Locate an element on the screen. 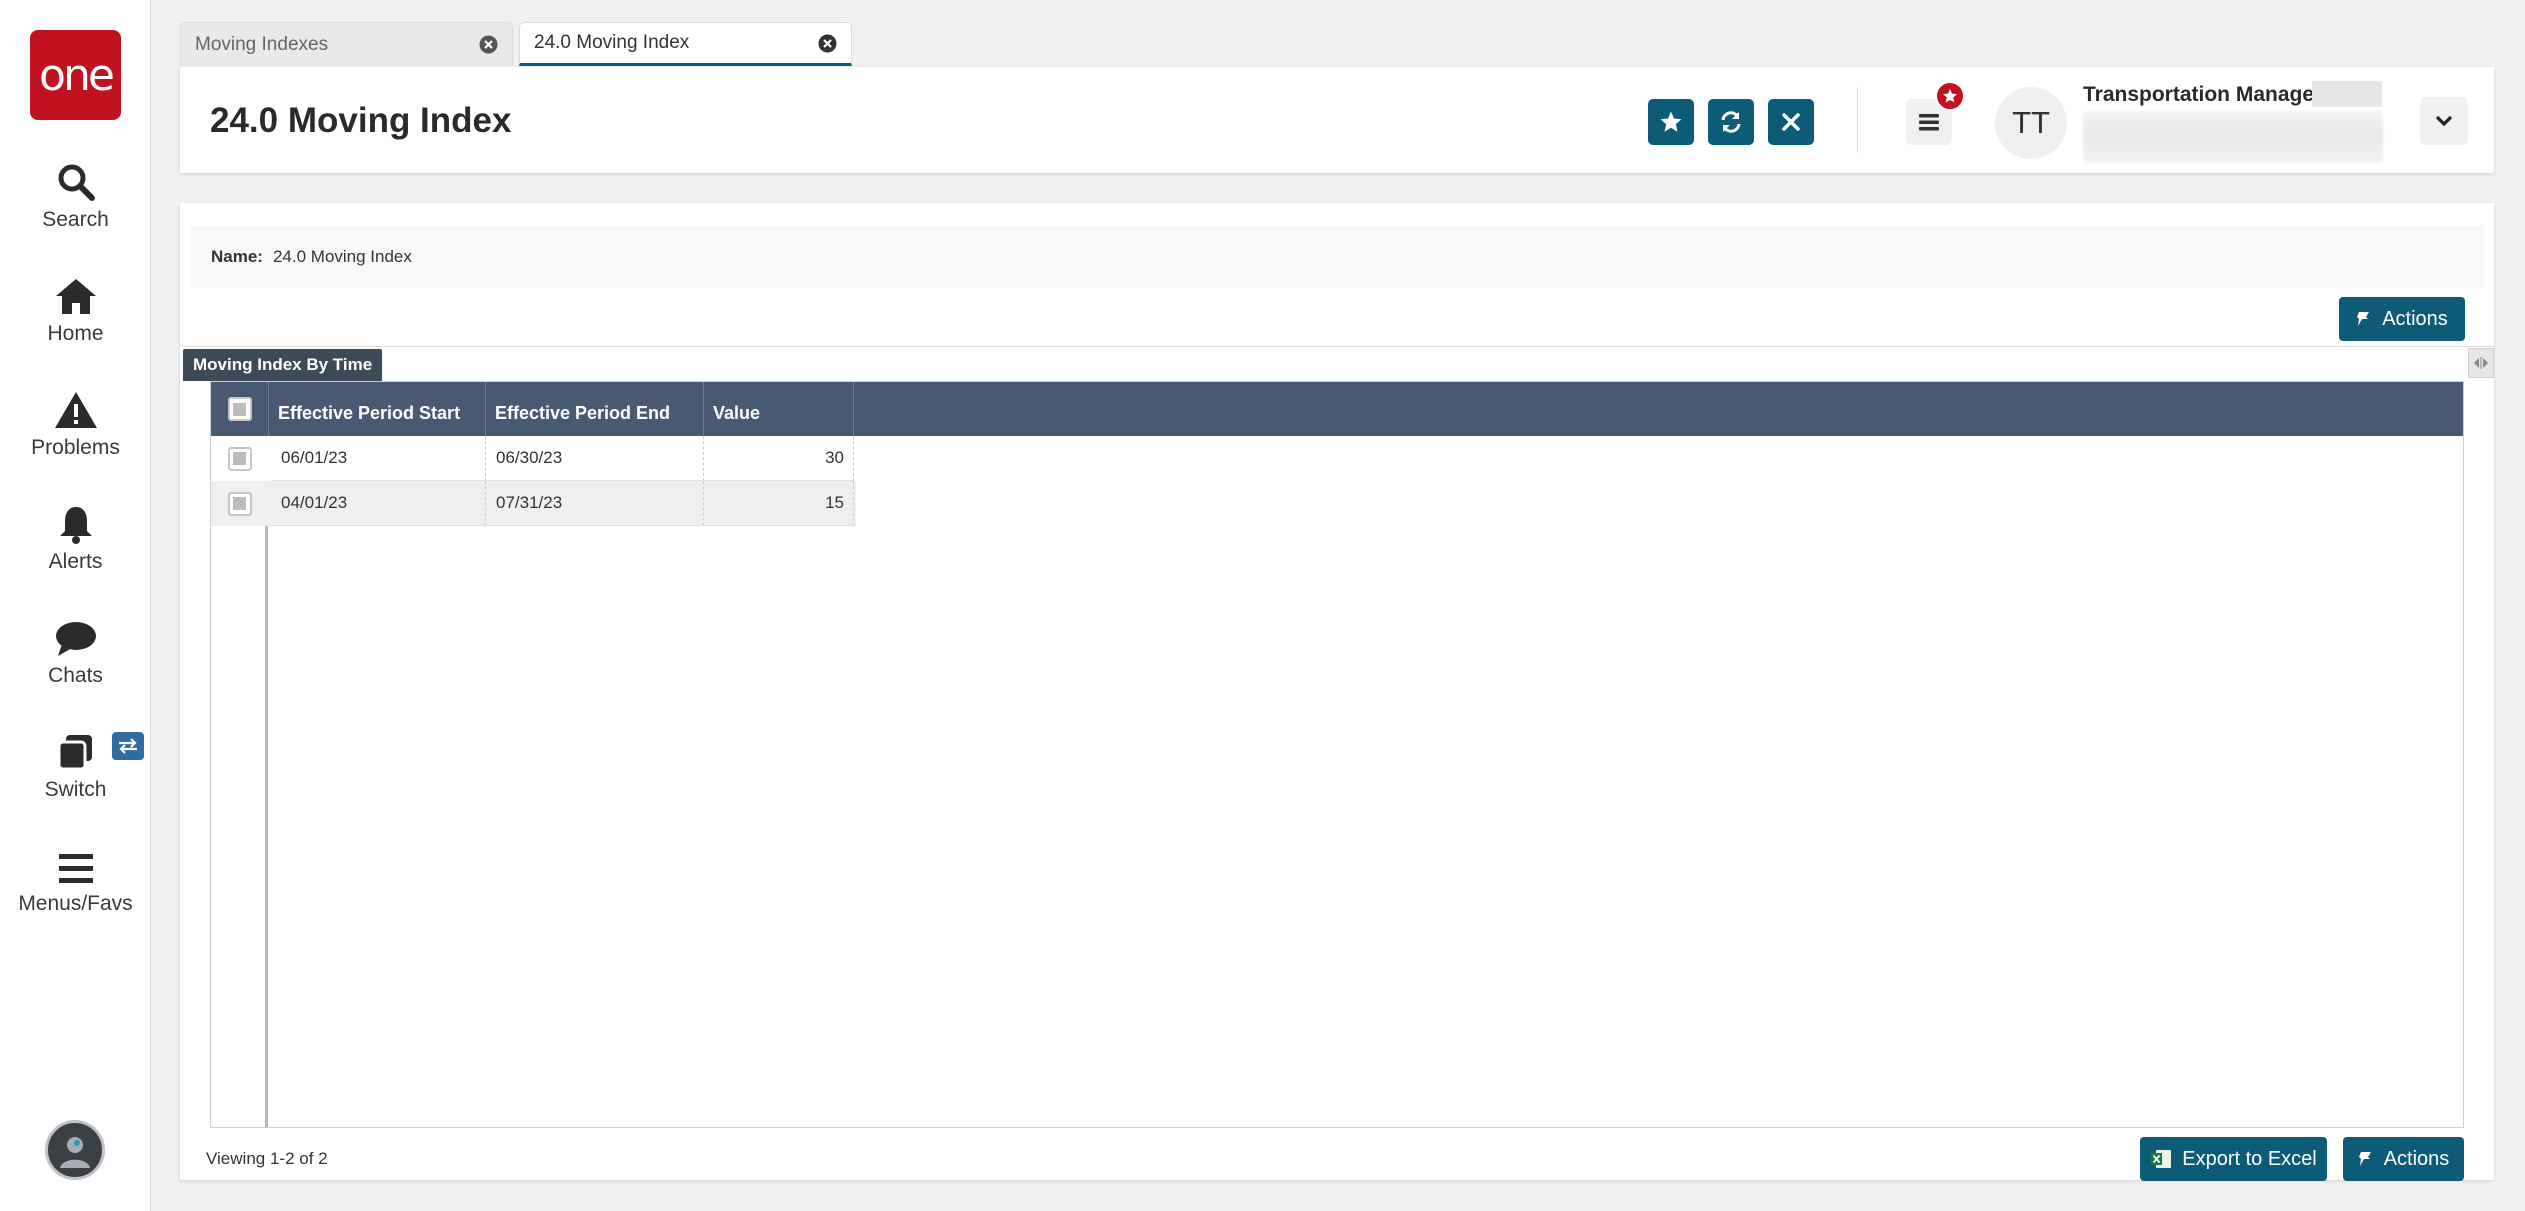  table-row: 04/01/23 07/31/23 15 is located at coordinates (533, 503).